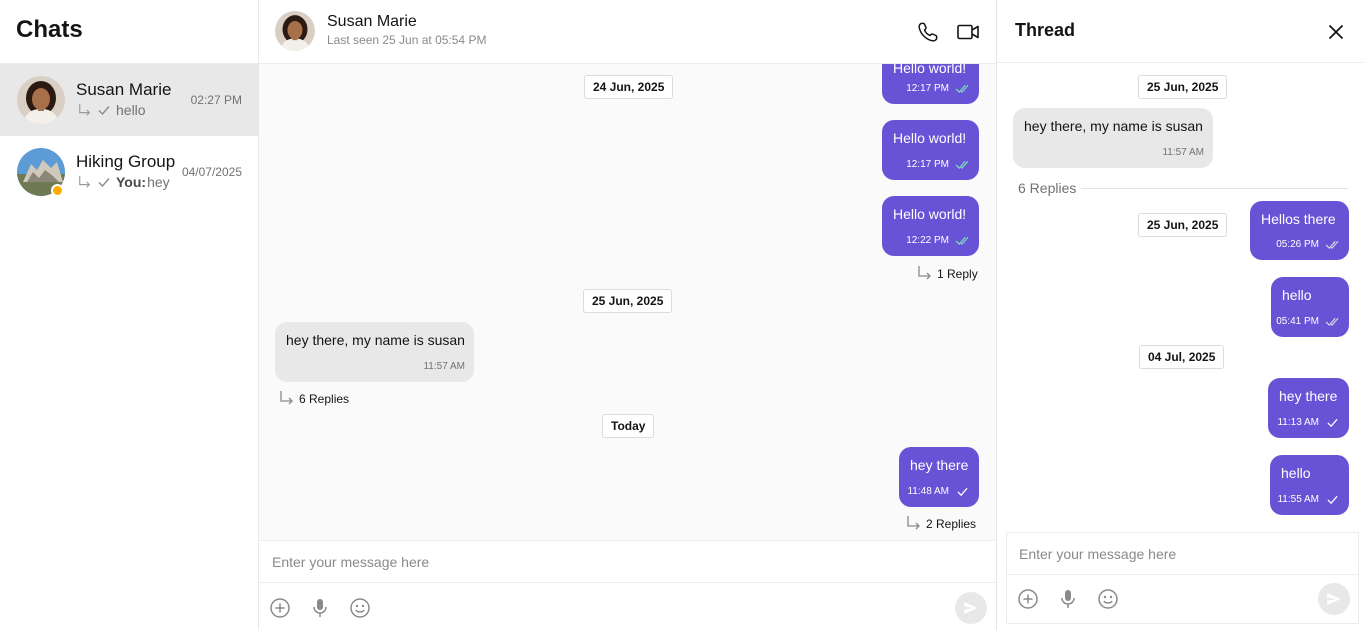  Describe the element at coordinates (1045, 30) in the screenshot. I see `thread-title: Thread` at that location.